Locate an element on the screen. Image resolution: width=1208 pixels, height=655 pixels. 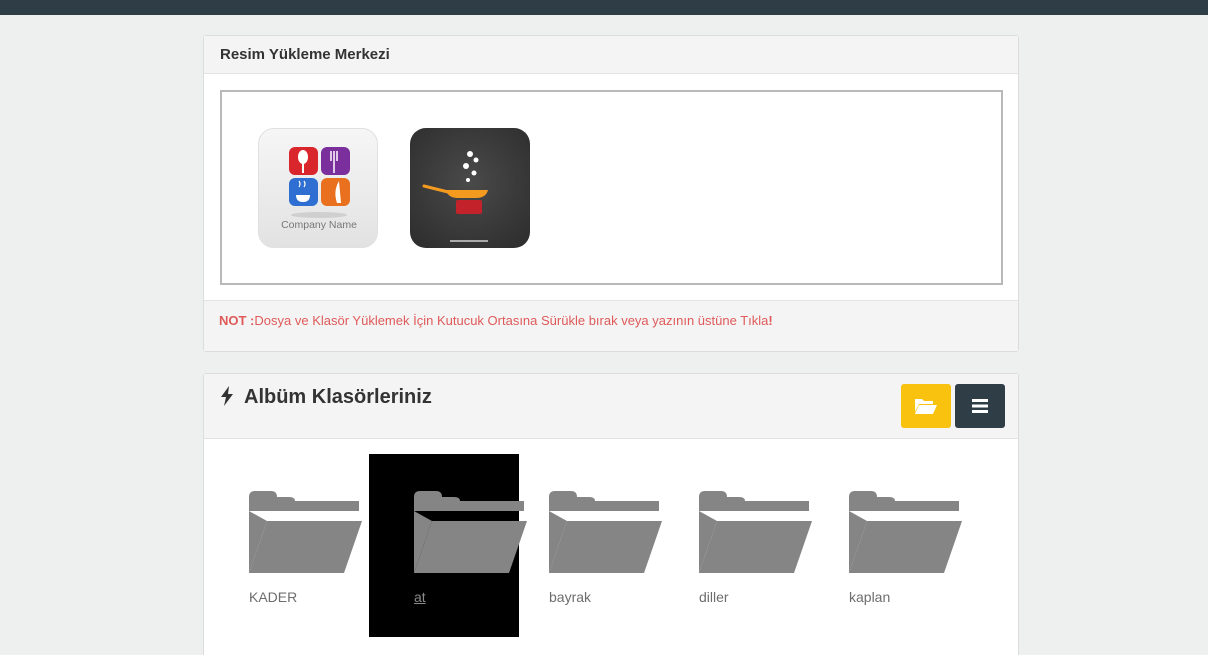
menu-icon is located at coordinates (980, 406).